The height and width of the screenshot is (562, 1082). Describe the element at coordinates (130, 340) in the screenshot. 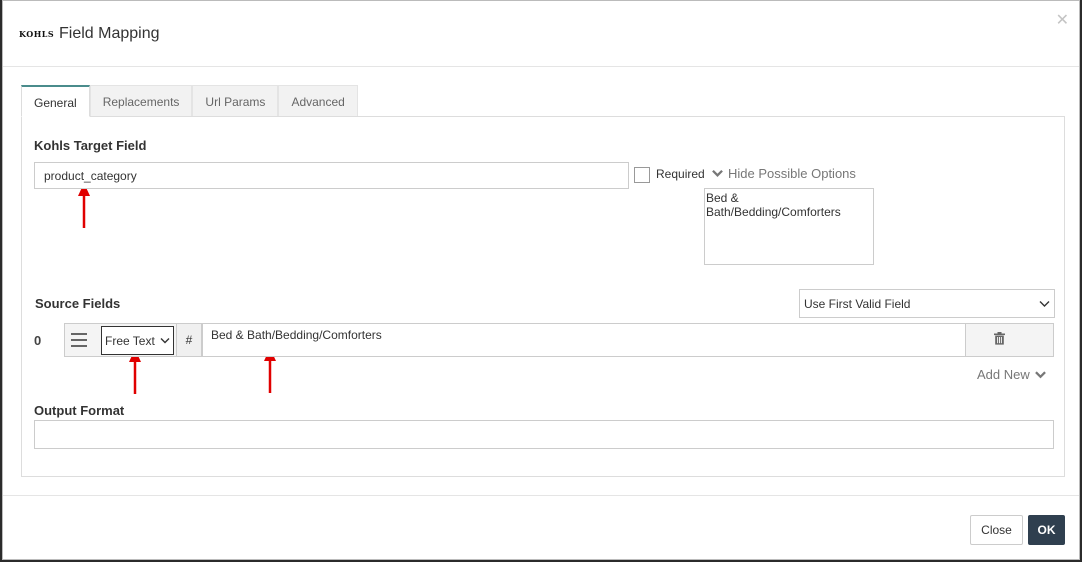

I see `source-type-value: Free Text` at that location.